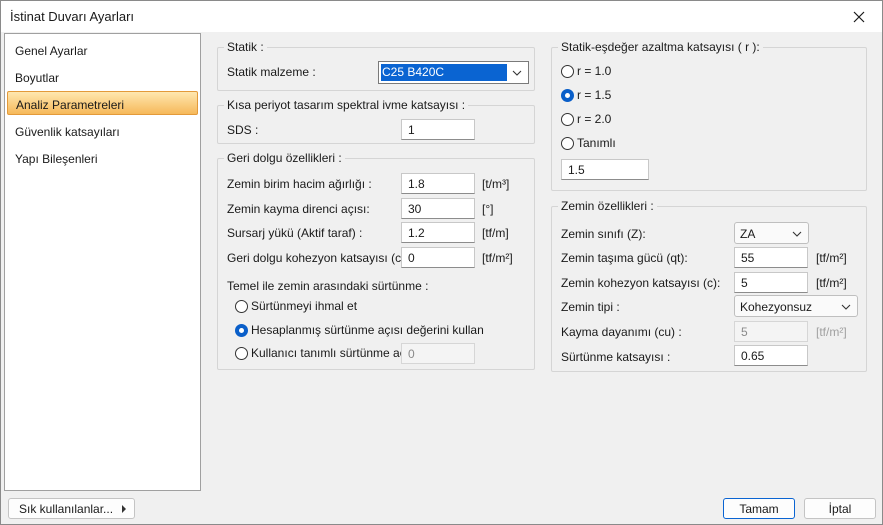 This screenshot has height=525, width=883. What do you see at coordinates (831, 283) in the screenshot?
I see `soil-cohesion-unit: [tf/m²]` at bounding box center [831, 283].